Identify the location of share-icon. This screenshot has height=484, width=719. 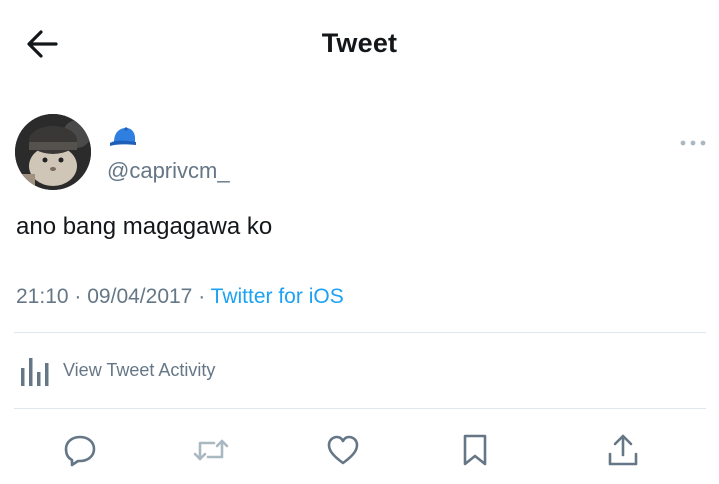
(623, 450).